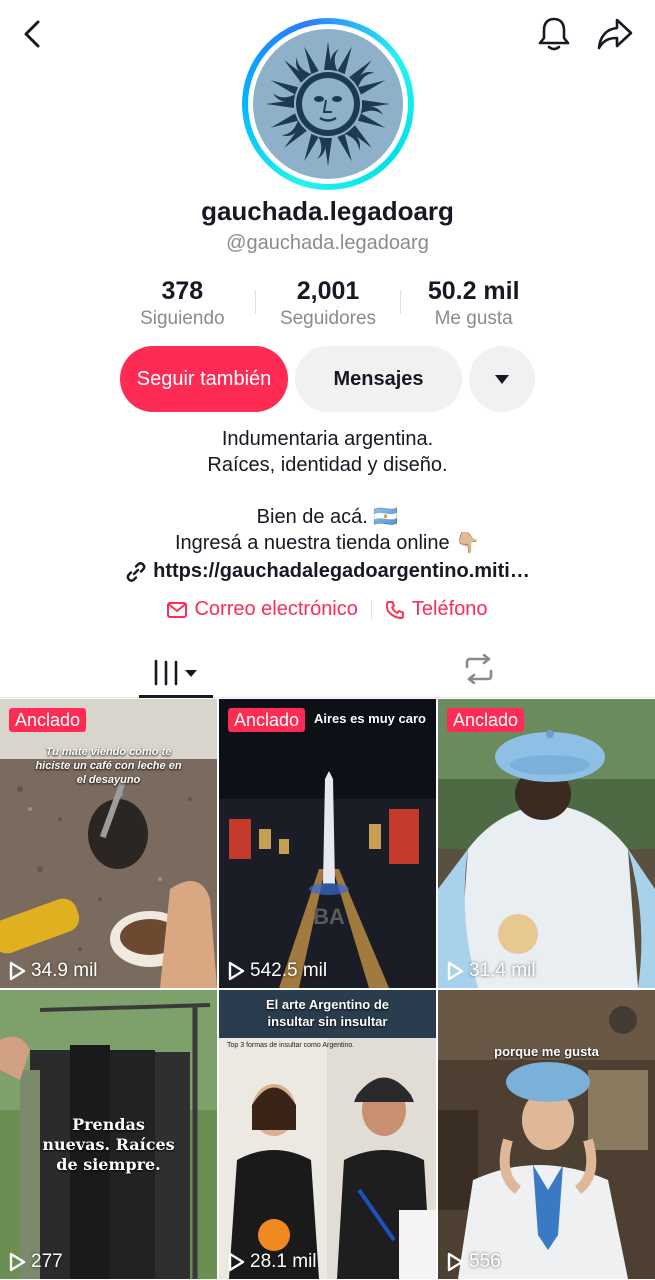 The width and height of the screenshot is (655, 1280). I want to click on email-button: Correo electrónico, so click(262, 609).